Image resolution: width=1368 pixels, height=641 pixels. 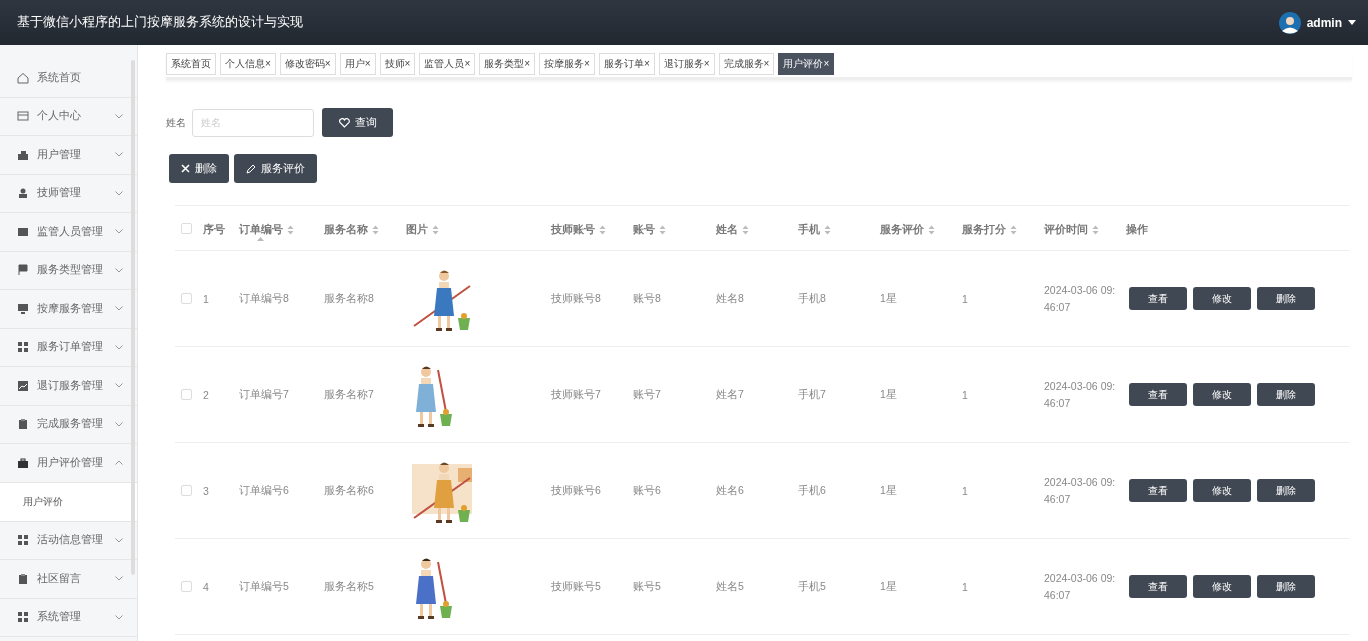 I want to click on column-header: 评价时间, so click(x=1066, y=230).